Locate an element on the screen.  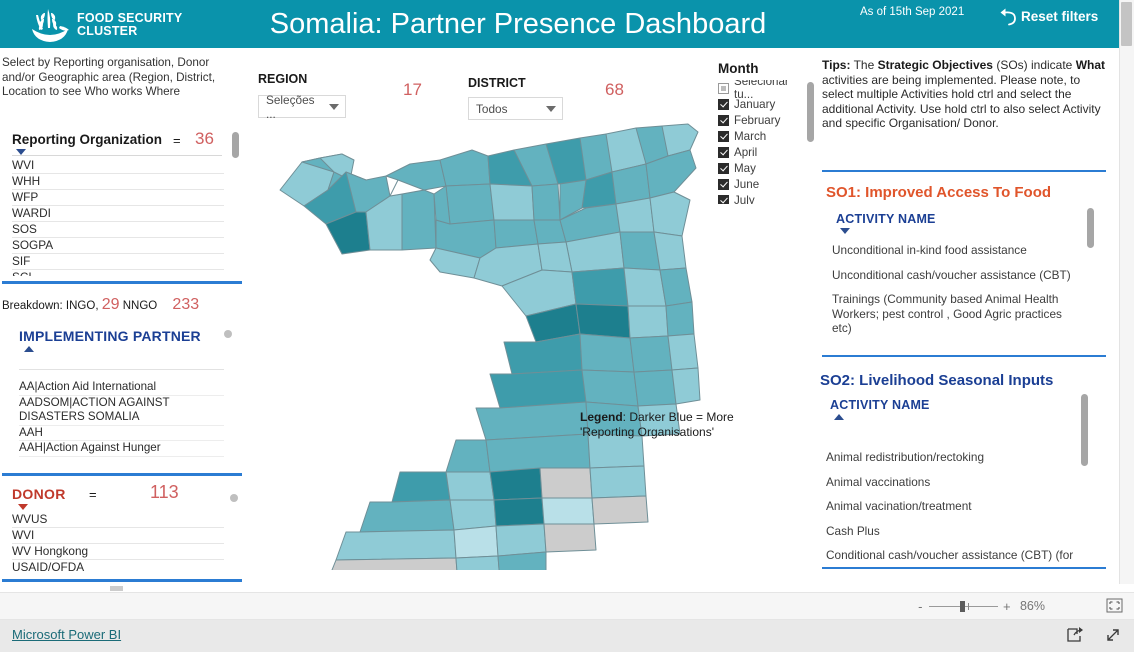
sort-ascending-icon is located at coordinates (29, 349).